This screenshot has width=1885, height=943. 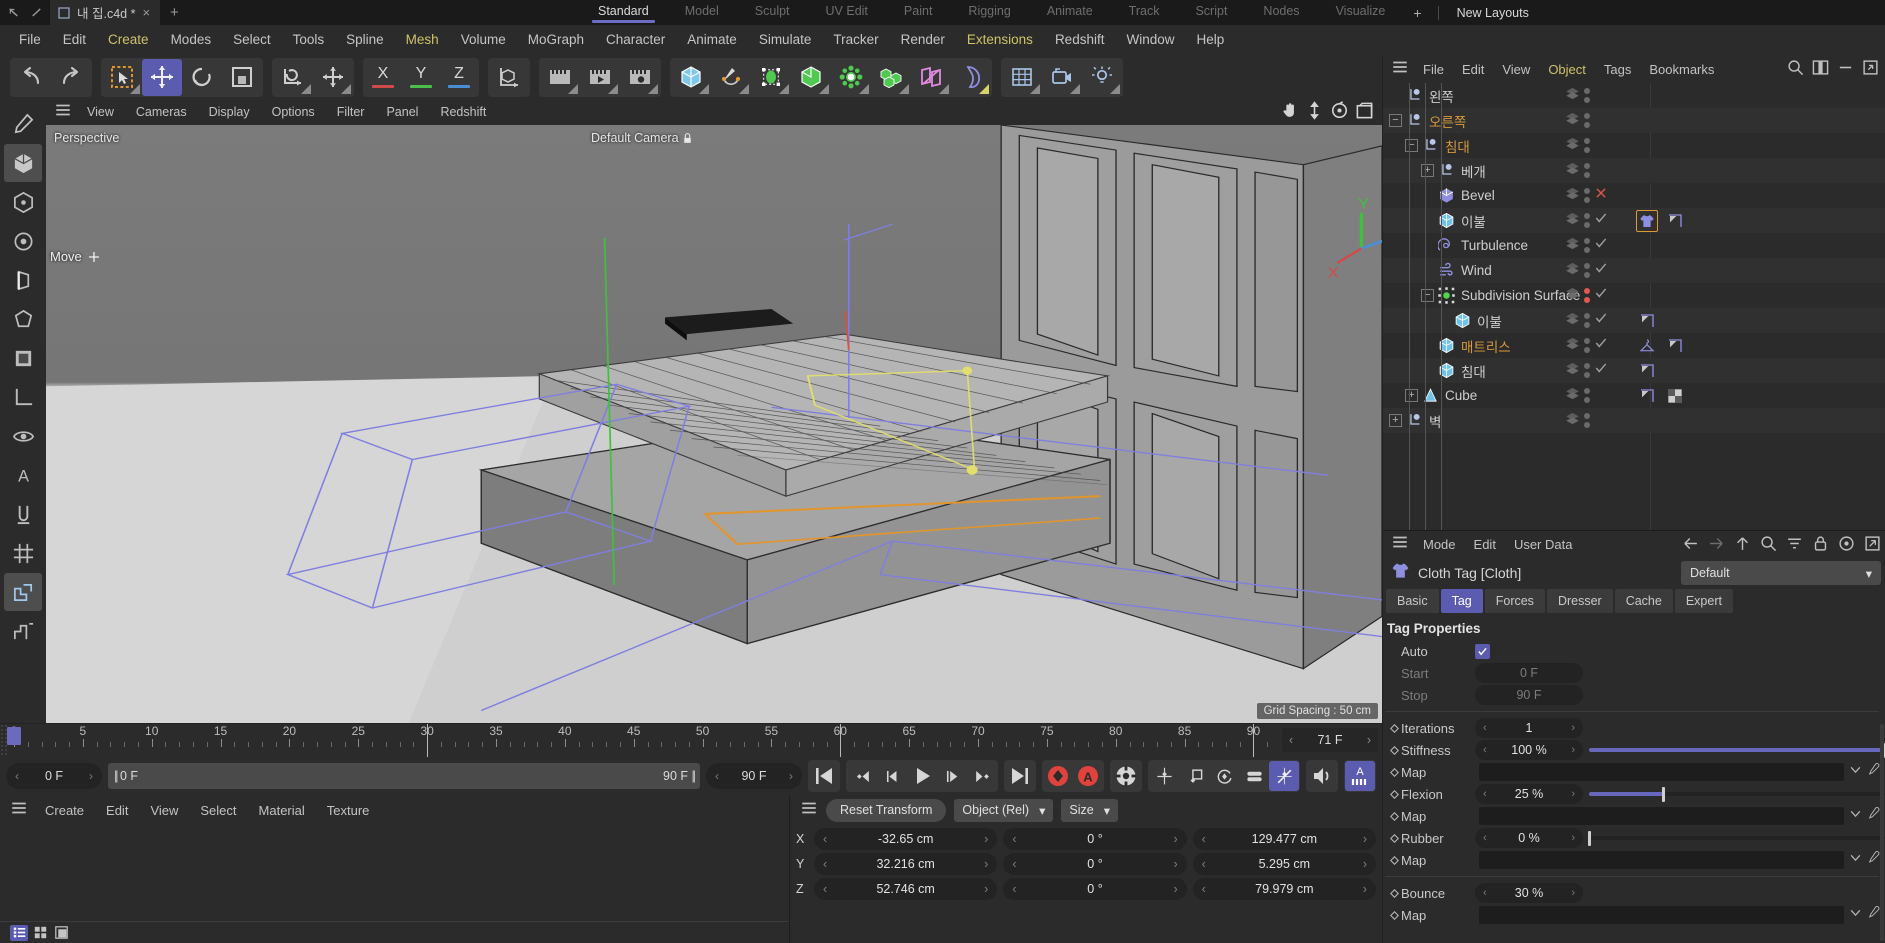 I want to click on menu-item-create: Create, so click(x=128, y=40).